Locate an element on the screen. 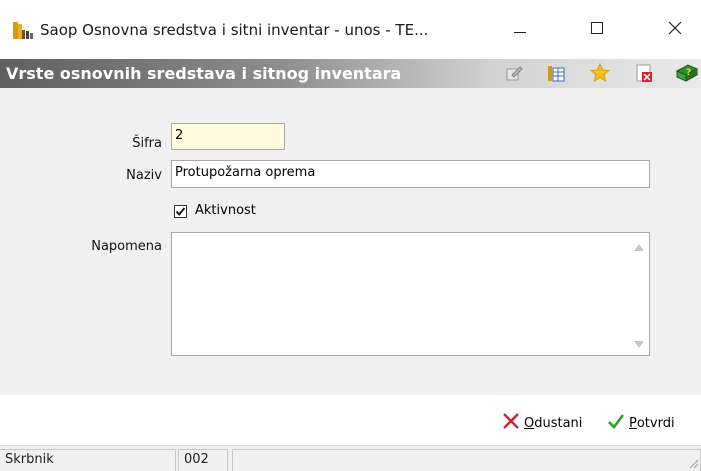  aktivnost-label: Aktivnost is located at coordinates (225, 210).